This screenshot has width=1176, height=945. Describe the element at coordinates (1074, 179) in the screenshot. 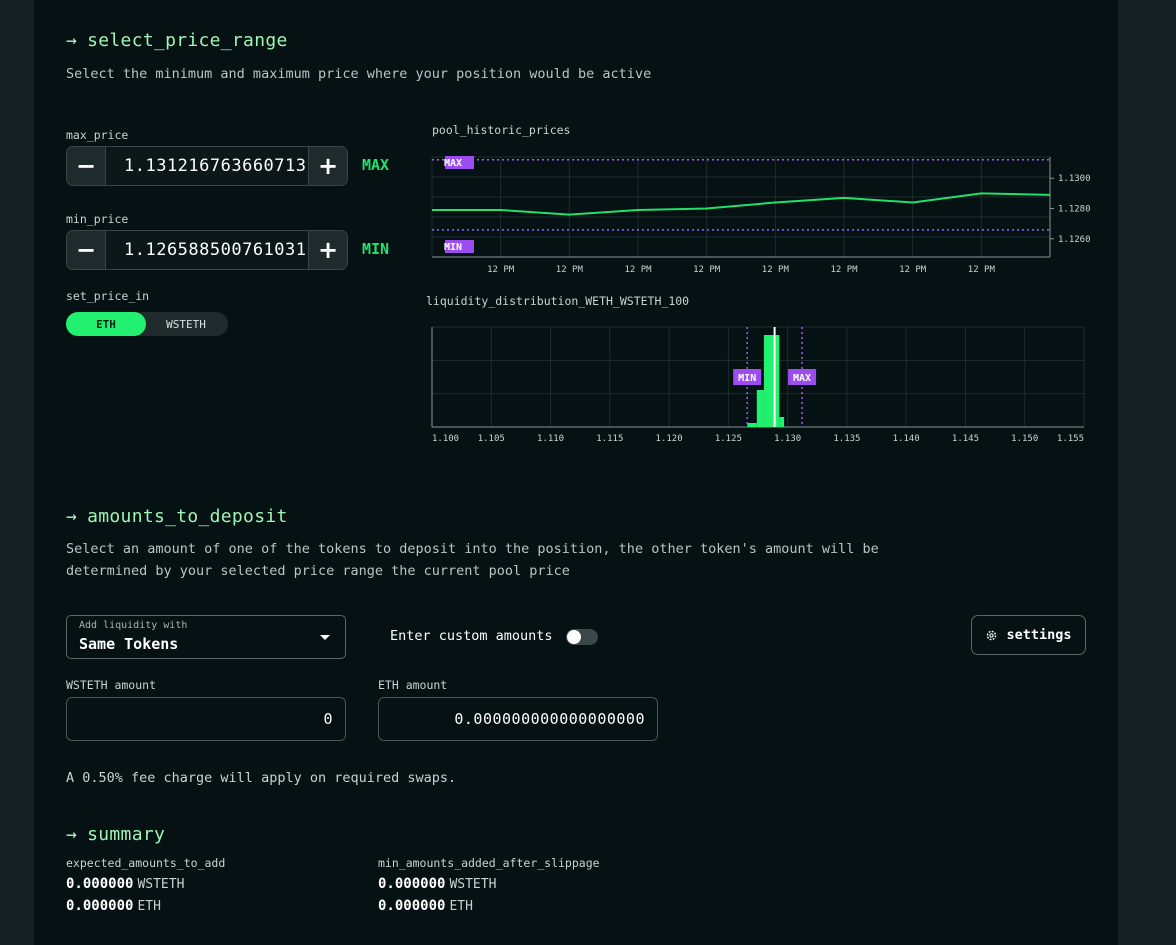

I see `y-tick-label: 1.1300` at that location.